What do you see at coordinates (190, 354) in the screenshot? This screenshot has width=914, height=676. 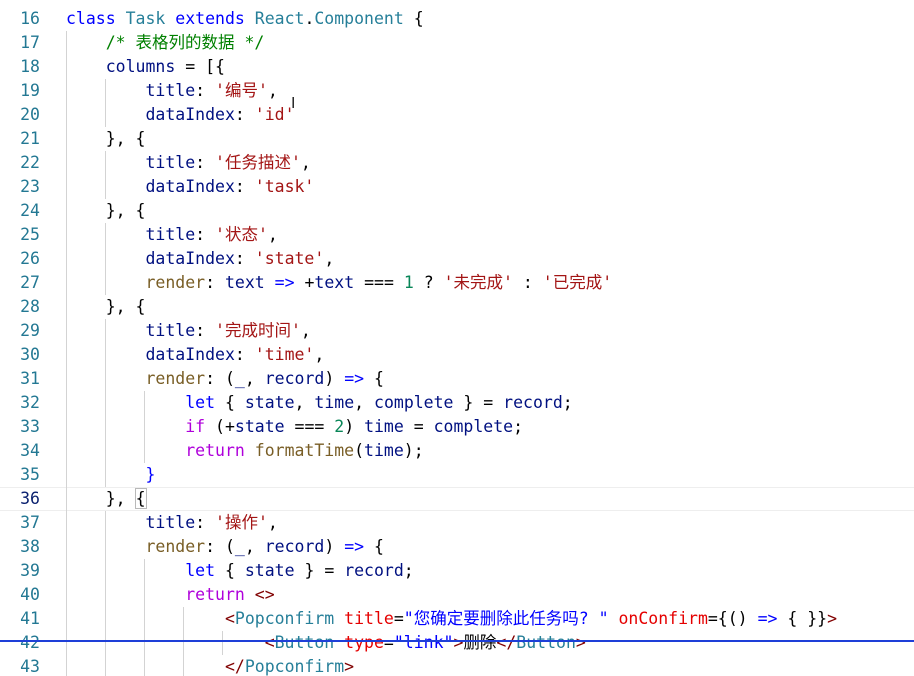 I see `code-token: dataIndex` at bounding box center [190, 354].